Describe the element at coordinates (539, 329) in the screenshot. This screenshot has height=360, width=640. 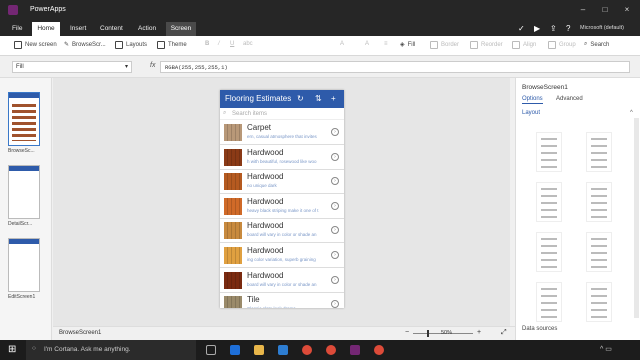
I see `data-sources-label: Data sources` at that location.